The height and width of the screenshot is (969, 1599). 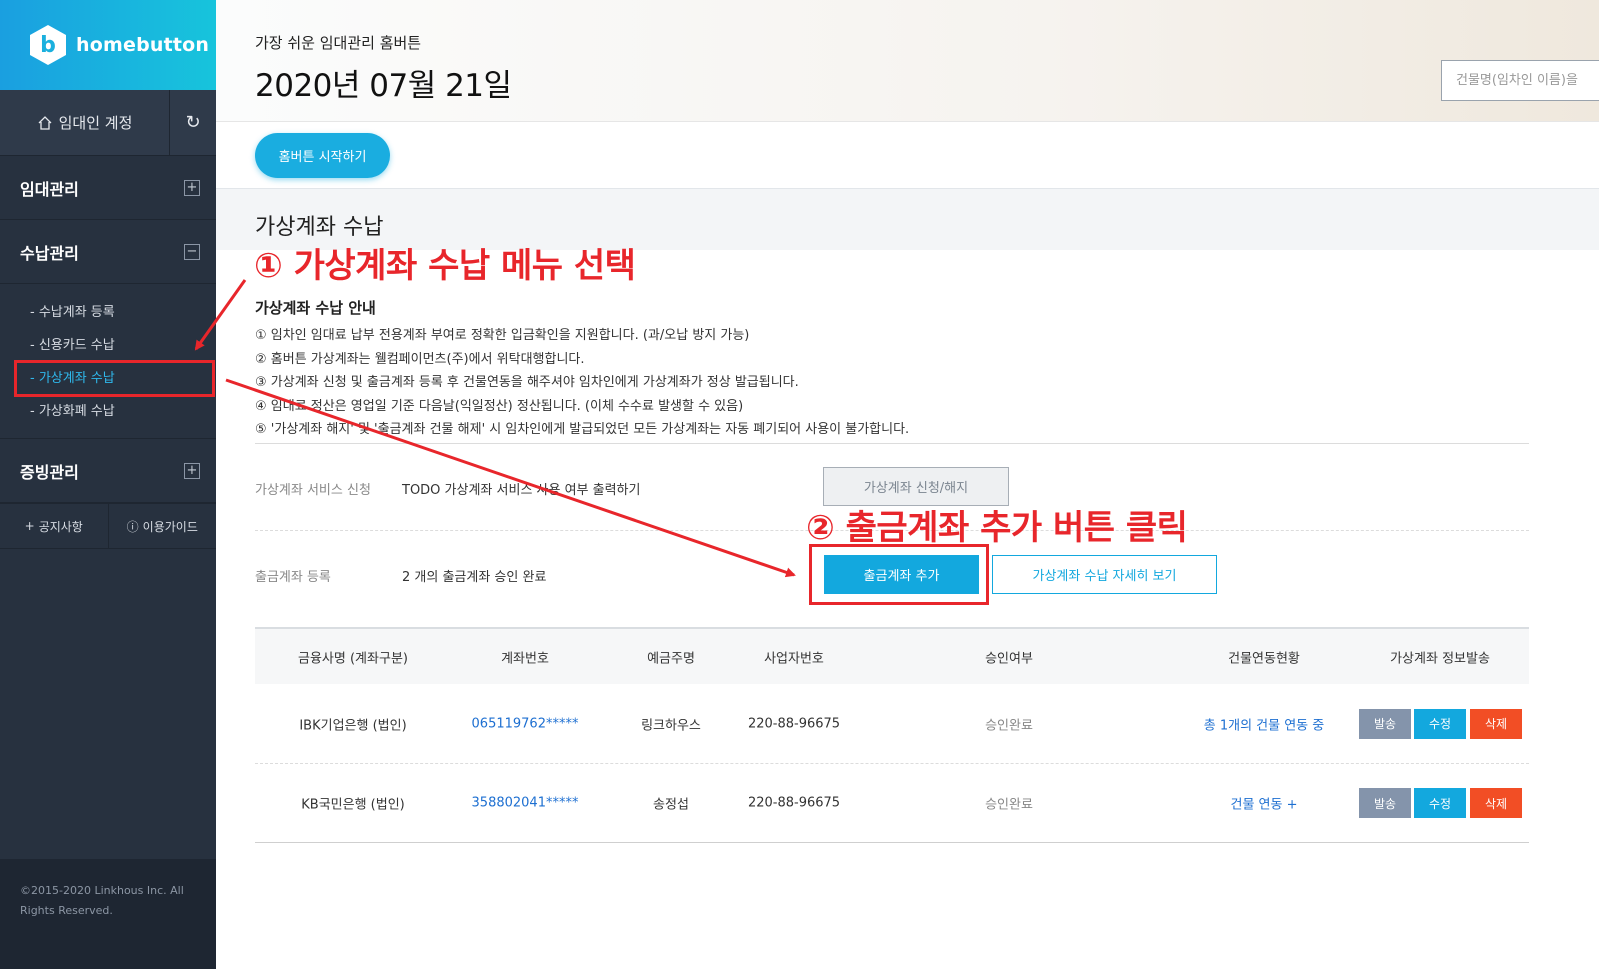 What do you see at coordinates (143, 45) in the screenshot?
I see `logo-text: homebutton` at bounding box center [143, 45].